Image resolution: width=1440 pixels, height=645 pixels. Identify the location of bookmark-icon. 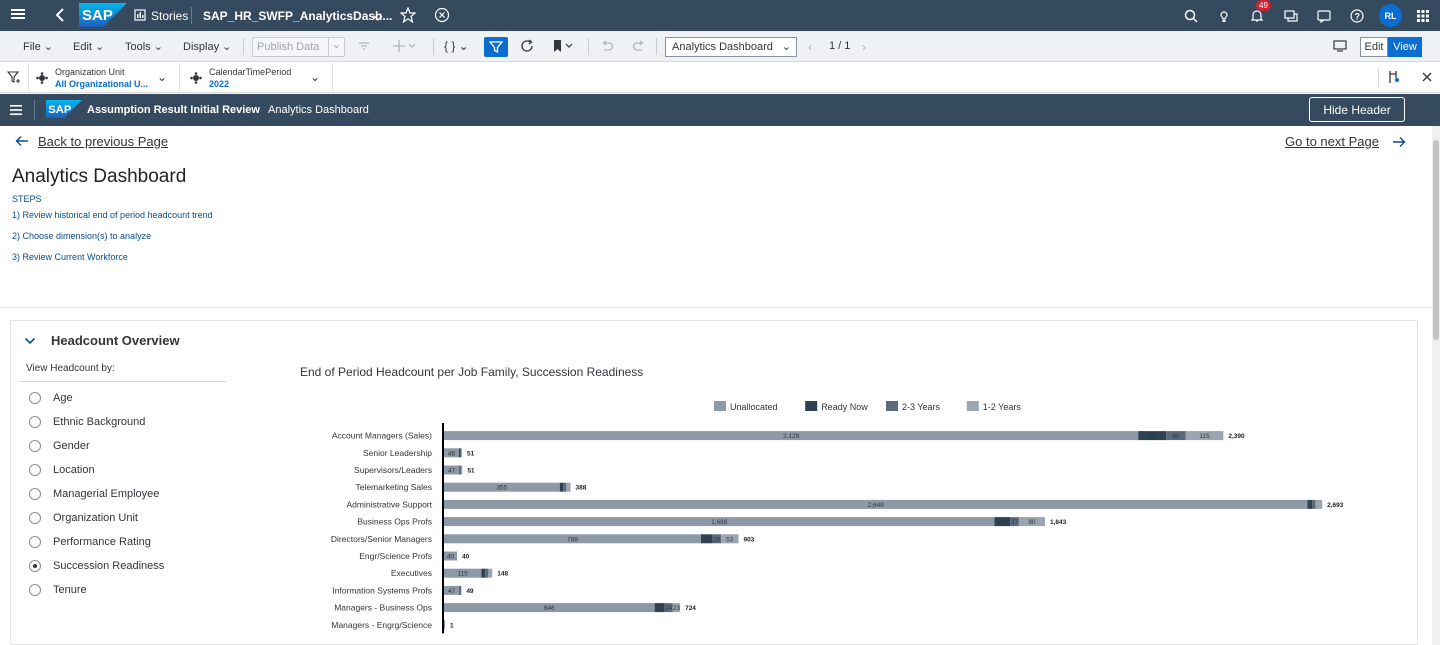
(564, 47).